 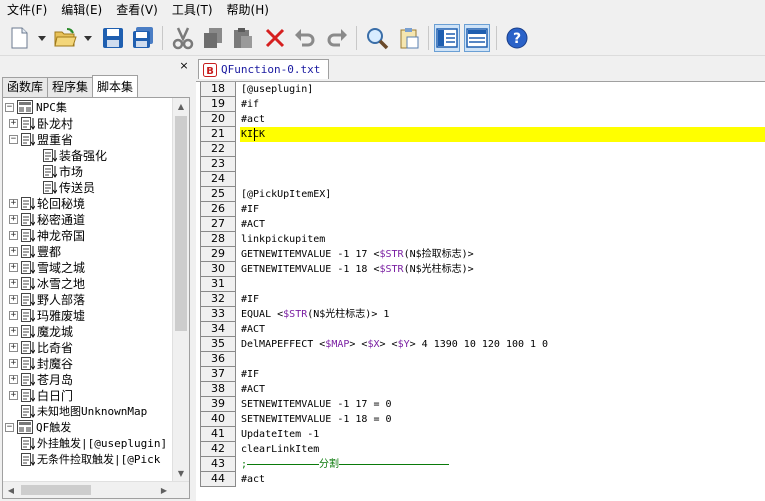 What do you see at coordinates (181, 106) in the screenshot?
I see `scroll-up-icon: ▲` at bounding box center [181, 106].